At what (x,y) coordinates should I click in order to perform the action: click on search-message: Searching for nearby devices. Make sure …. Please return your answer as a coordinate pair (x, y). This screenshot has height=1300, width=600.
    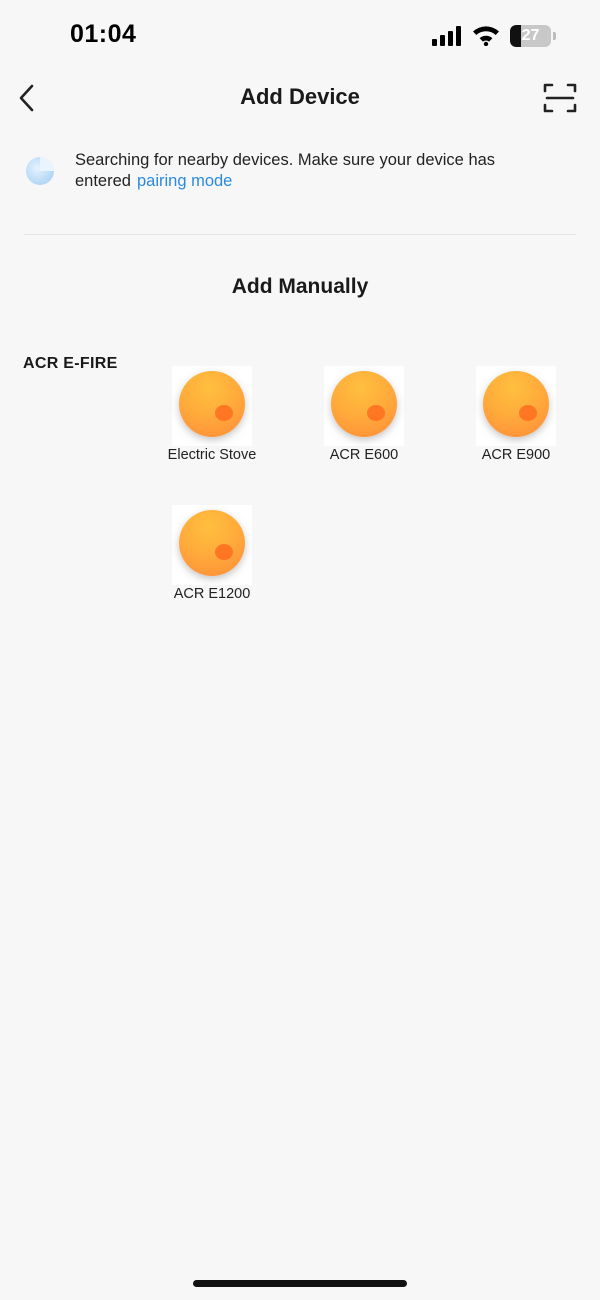
    Looking at the image, I should click on (325, 171).